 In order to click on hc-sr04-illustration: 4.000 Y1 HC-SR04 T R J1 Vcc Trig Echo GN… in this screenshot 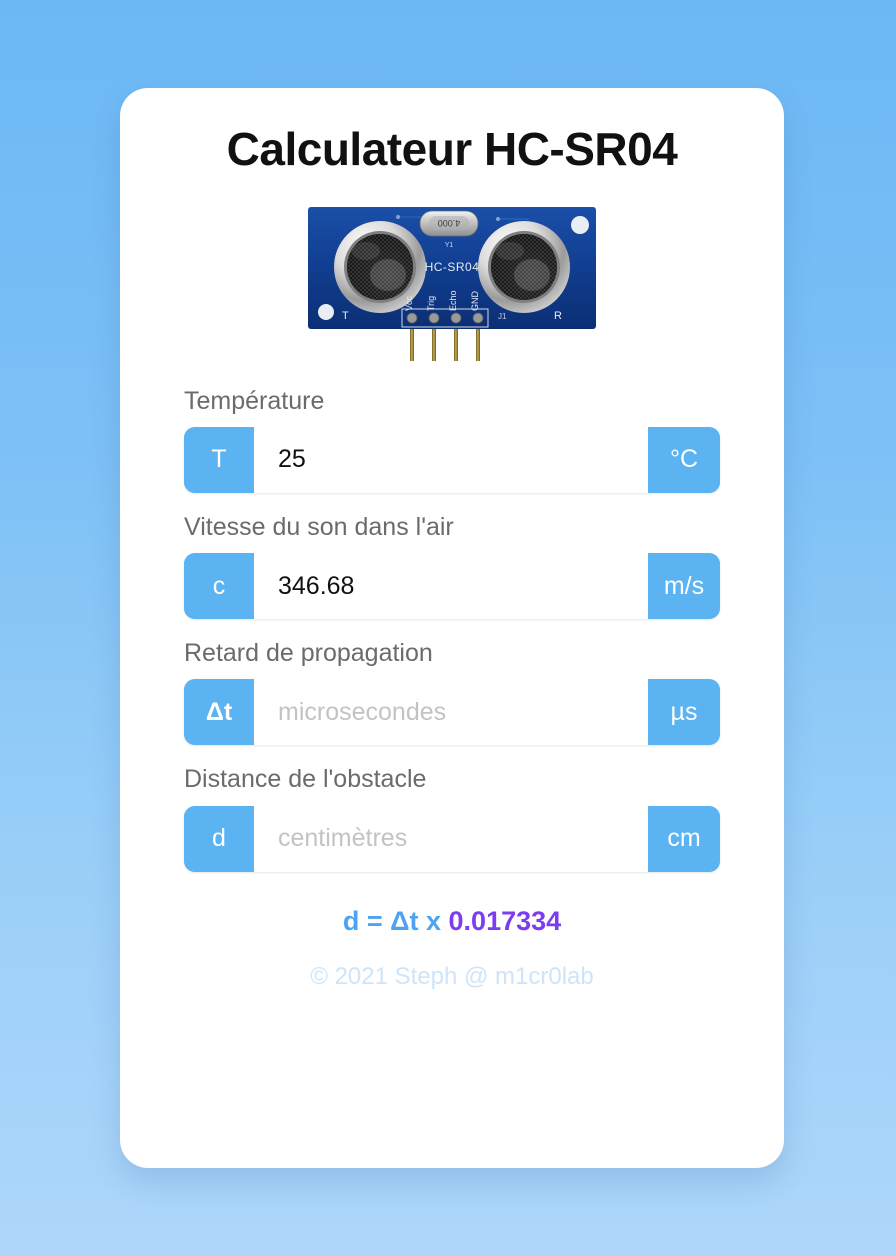, I will do `click(452, 283)`.